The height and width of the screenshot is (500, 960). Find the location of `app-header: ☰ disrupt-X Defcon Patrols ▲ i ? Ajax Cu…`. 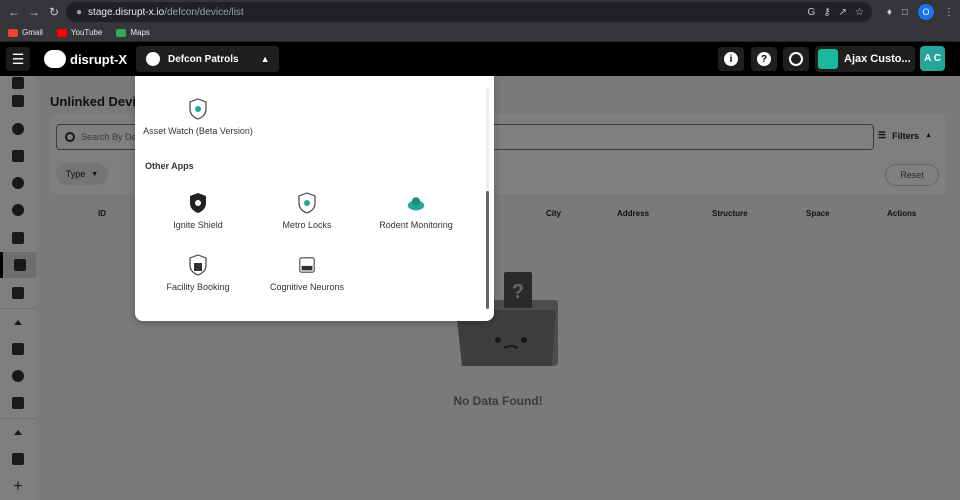

app-header: ☰ disrupt-X Defcon Patrols ▲ i ? Ajax Cu… is located at coordinates (480, 59).